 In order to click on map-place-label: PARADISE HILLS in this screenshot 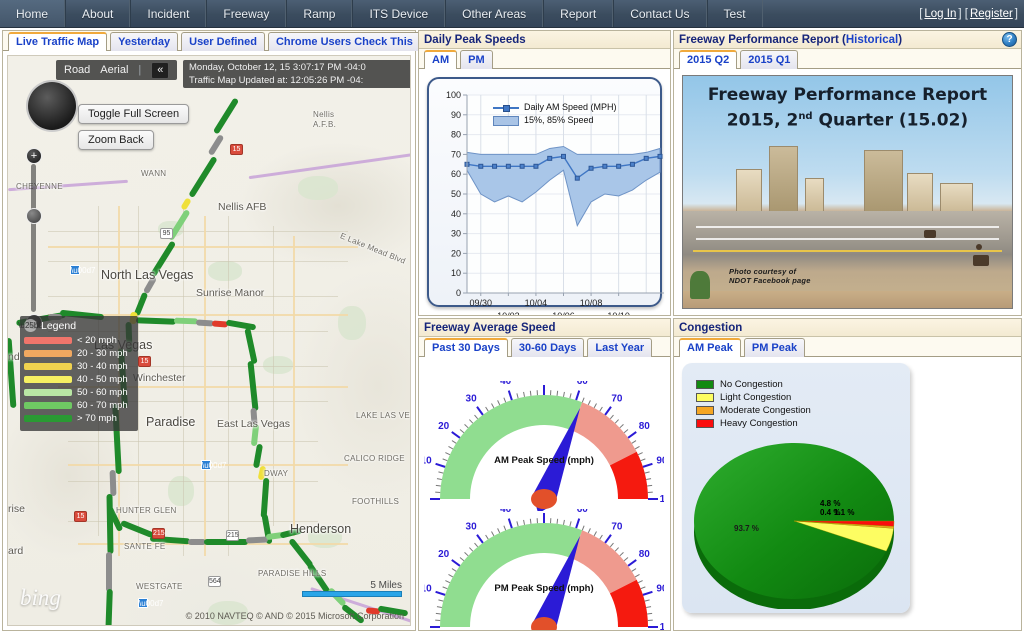, I will do `click(292, 573)`.